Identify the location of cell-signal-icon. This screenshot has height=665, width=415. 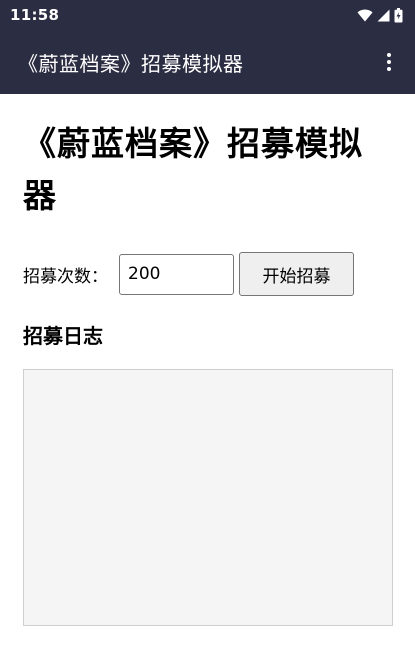
(383, 15).